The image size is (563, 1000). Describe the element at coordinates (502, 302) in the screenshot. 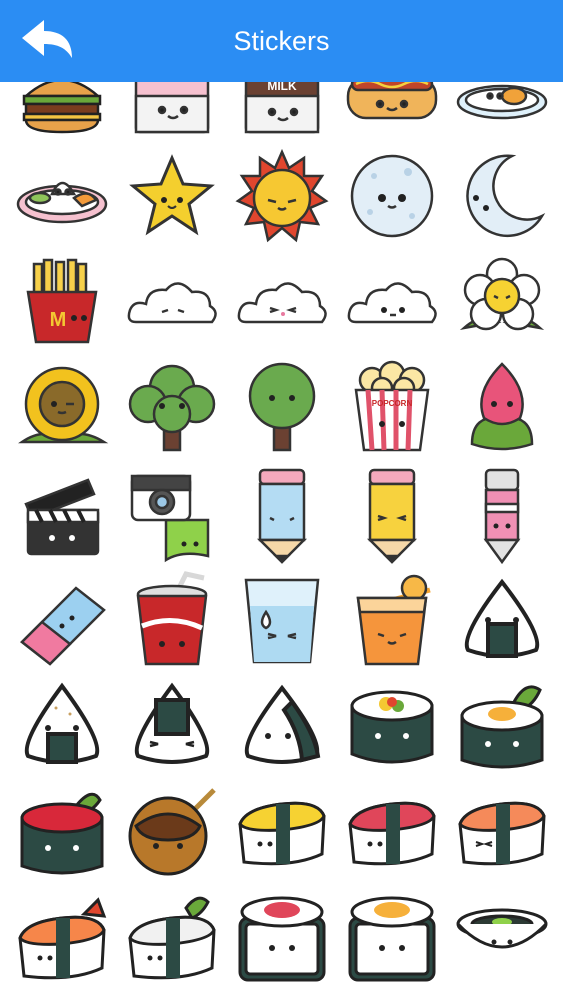

I see `sticker-daisy` at that location.